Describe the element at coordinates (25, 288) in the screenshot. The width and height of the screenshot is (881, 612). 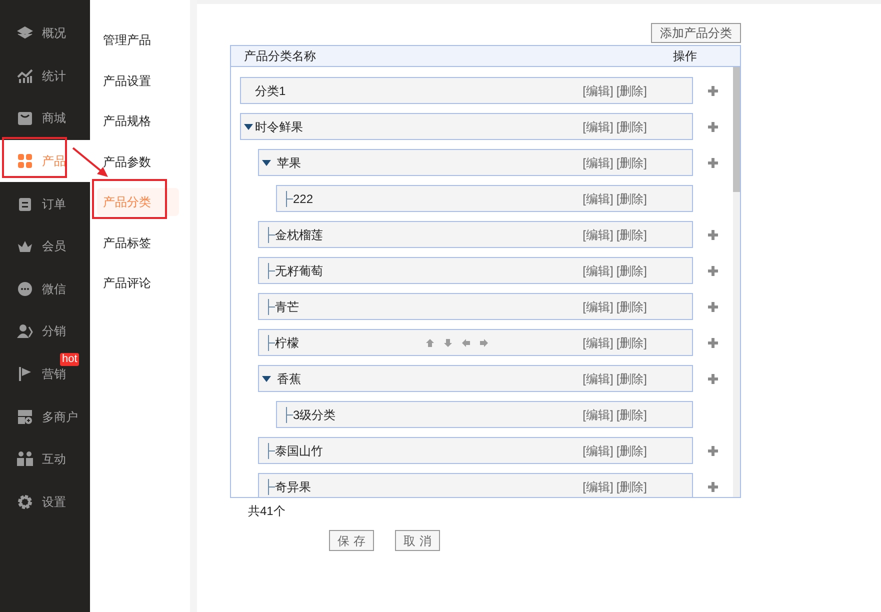
I see `chat-icon` at that location.